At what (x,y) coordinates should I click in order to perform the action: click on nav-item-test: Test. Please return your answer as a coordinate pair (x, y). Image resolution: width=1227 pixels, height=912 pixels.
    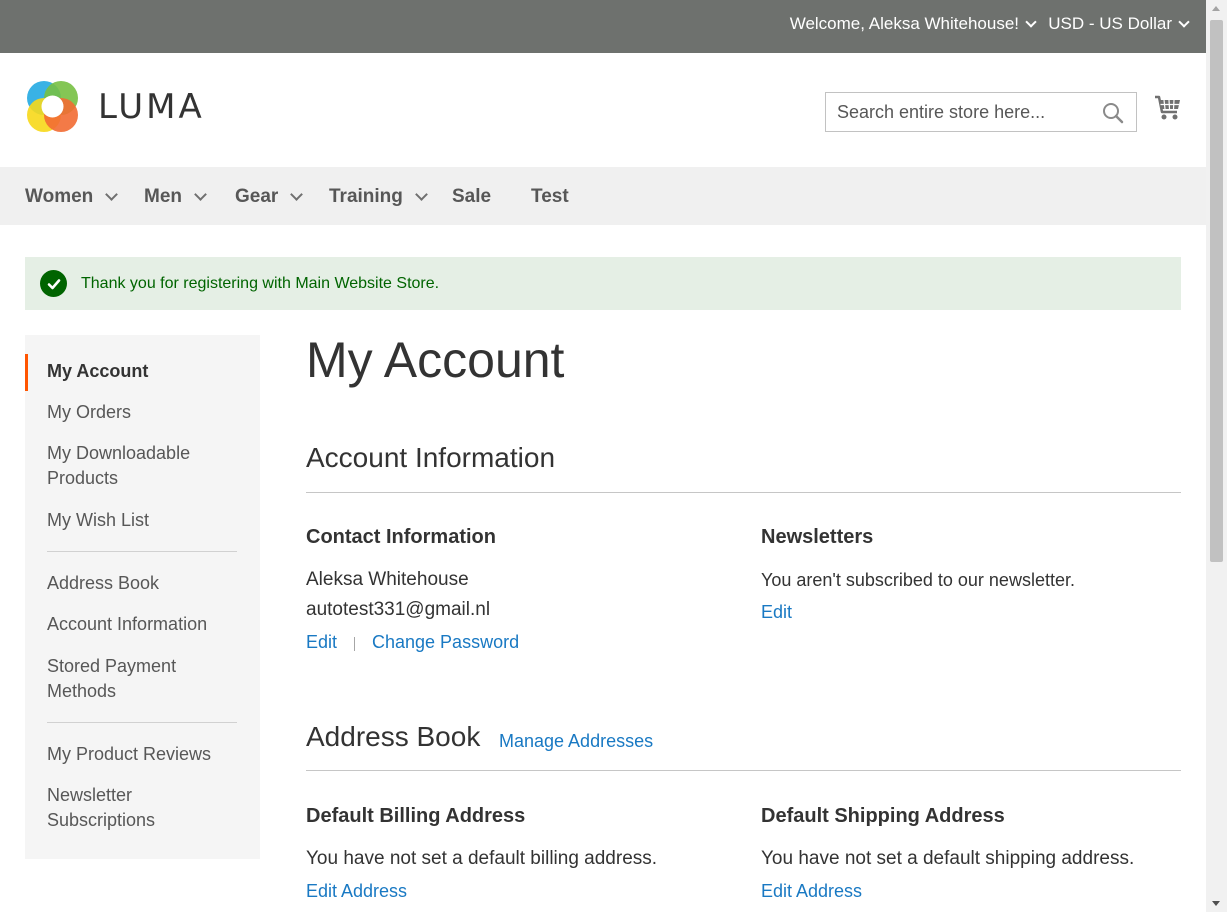
    Looking at the image, I should click on (550, 197).